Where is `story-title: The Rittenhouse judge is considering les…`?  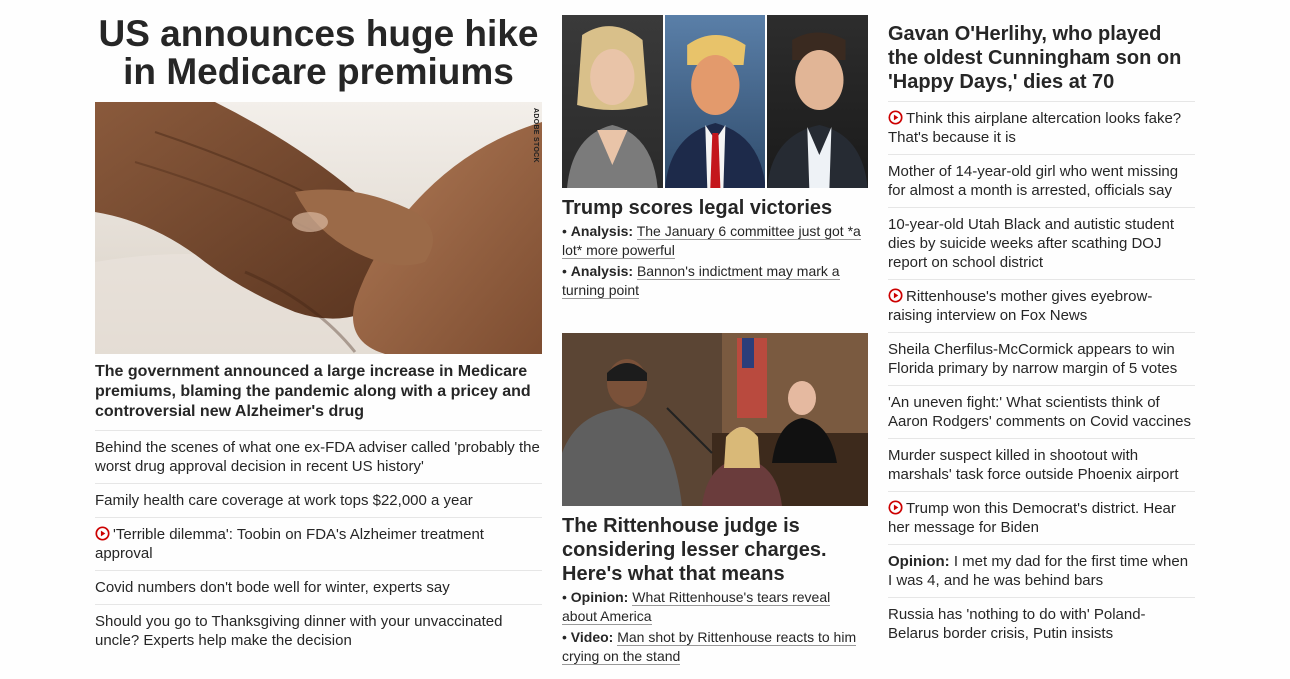 story-title: The Rittenhouse judge is considering les… is located at coordinates (715, 550).